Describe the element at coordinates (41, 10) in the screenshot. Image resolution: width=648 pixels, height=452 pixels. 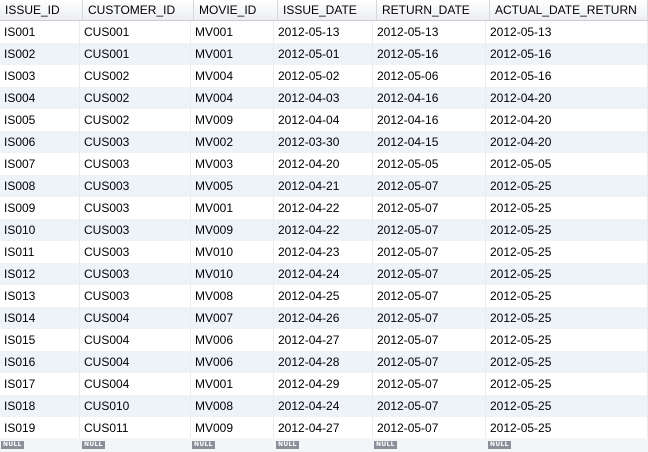
I see `column-header-issue-id: ISSUE_ID` at that location.